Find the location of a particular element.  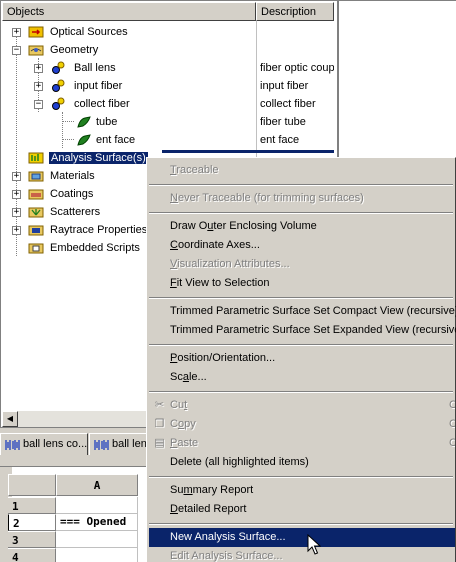

menu-item-paste: ▤ Paste C is located at coordinates (302, 443).